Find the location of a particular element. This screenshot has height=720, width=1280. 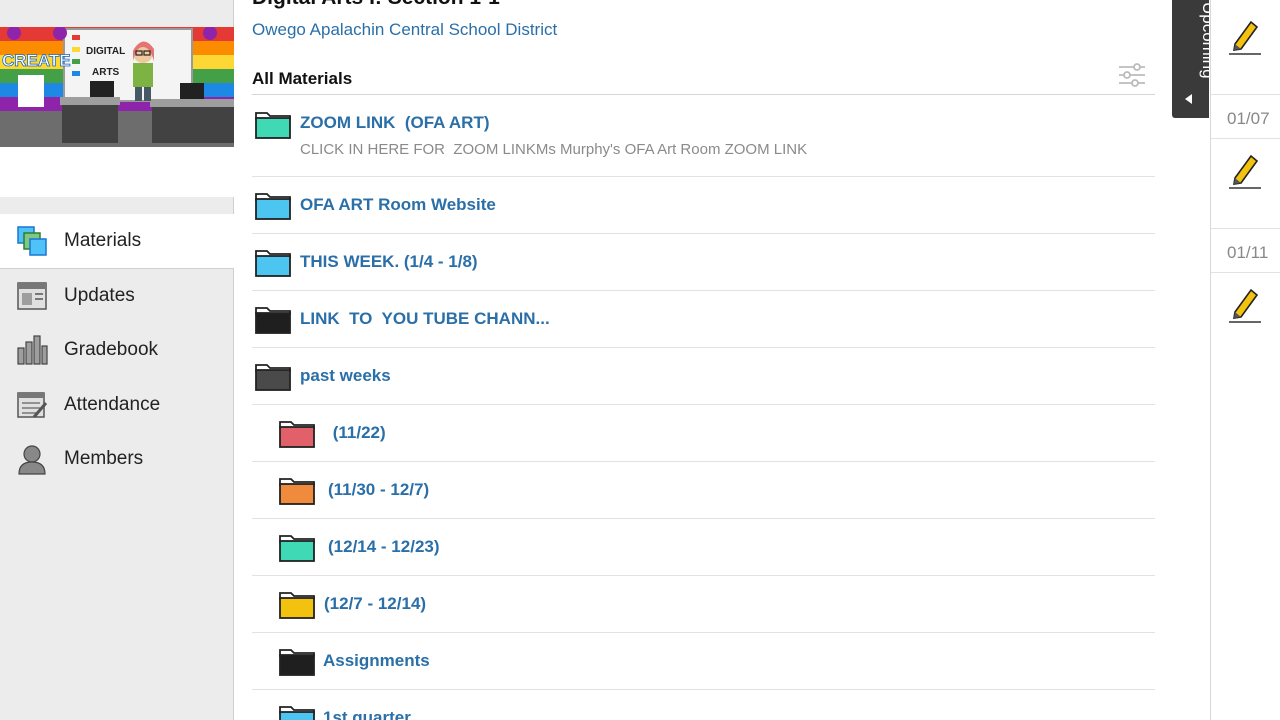

material-title: THIS WEEK. (1/4 - 1/8) is located at coordinates (389, 262).